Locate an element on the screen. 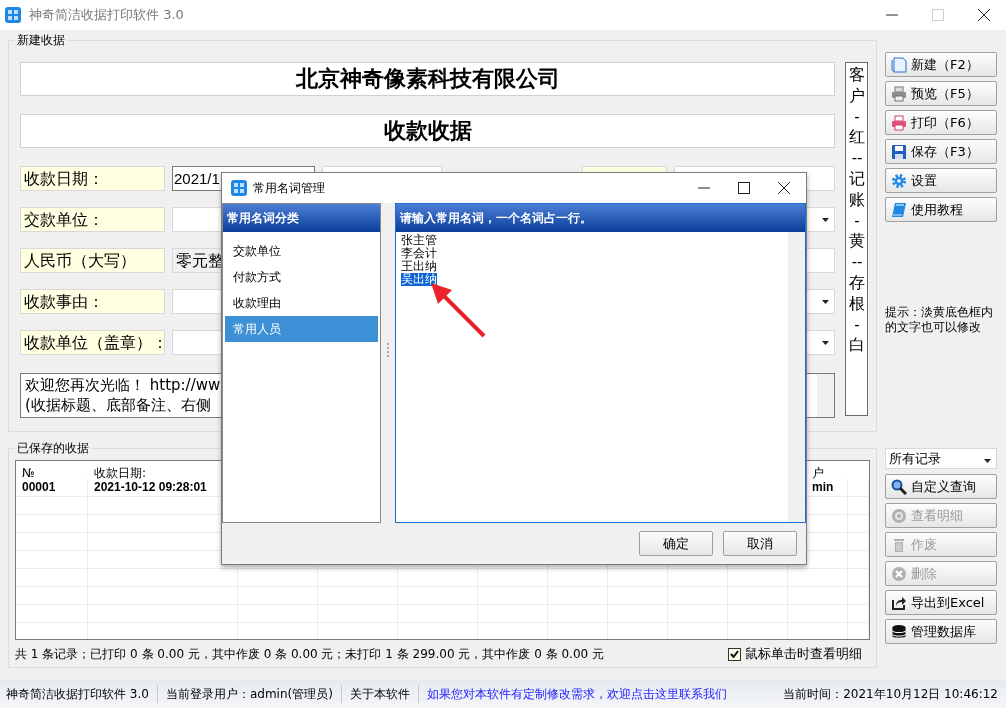 The width and height of the screenshot is (1006, 708). table-cell: 00001 is located at coordinates (52, 488).